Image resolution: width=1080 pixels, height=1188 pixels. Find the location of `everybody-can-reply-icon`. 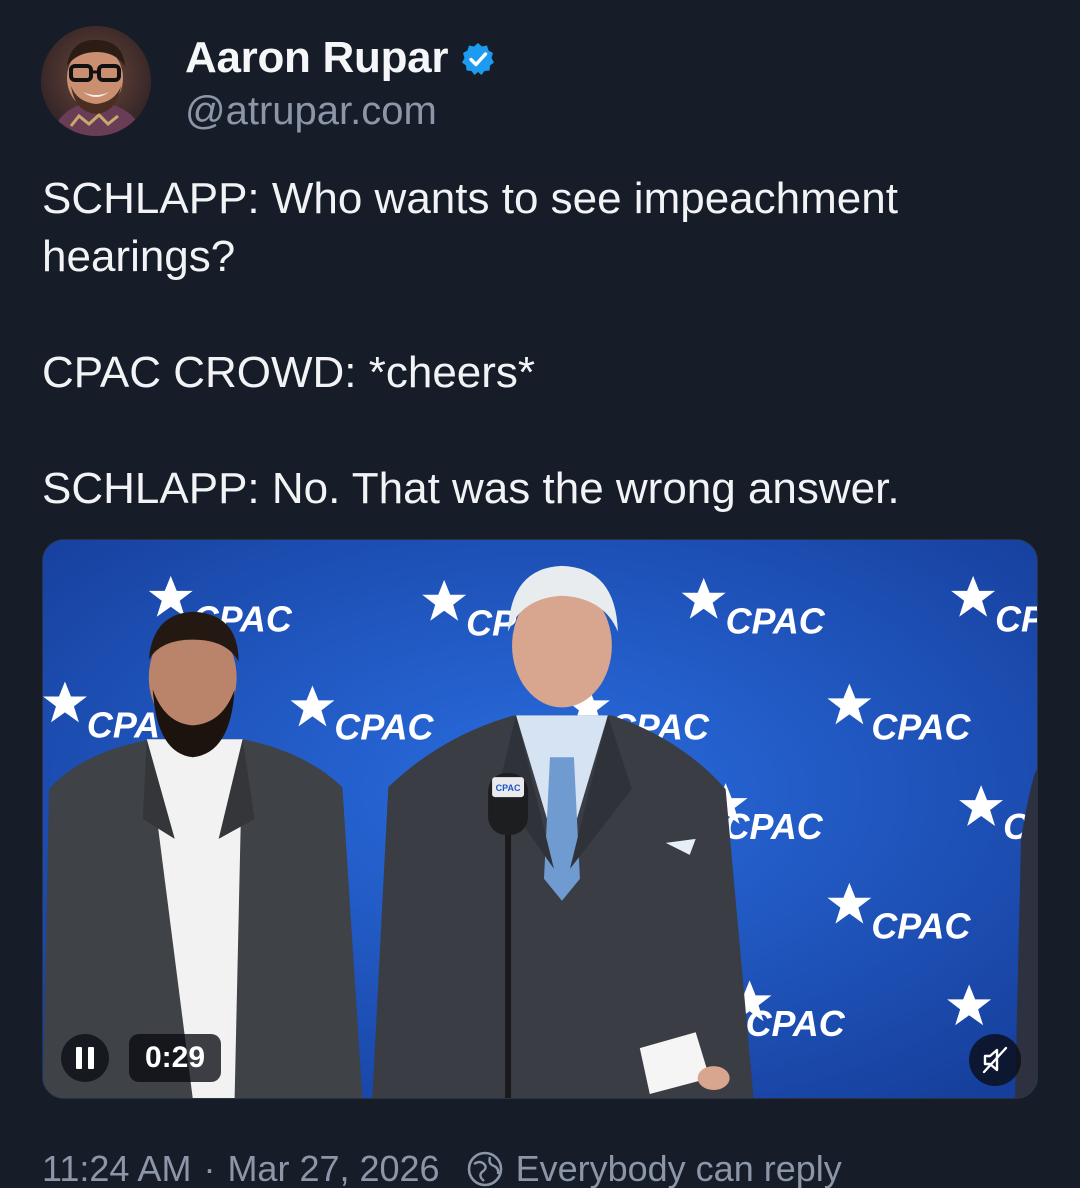

everybody-can-reply-icon is located at coordinates (484, 1169).